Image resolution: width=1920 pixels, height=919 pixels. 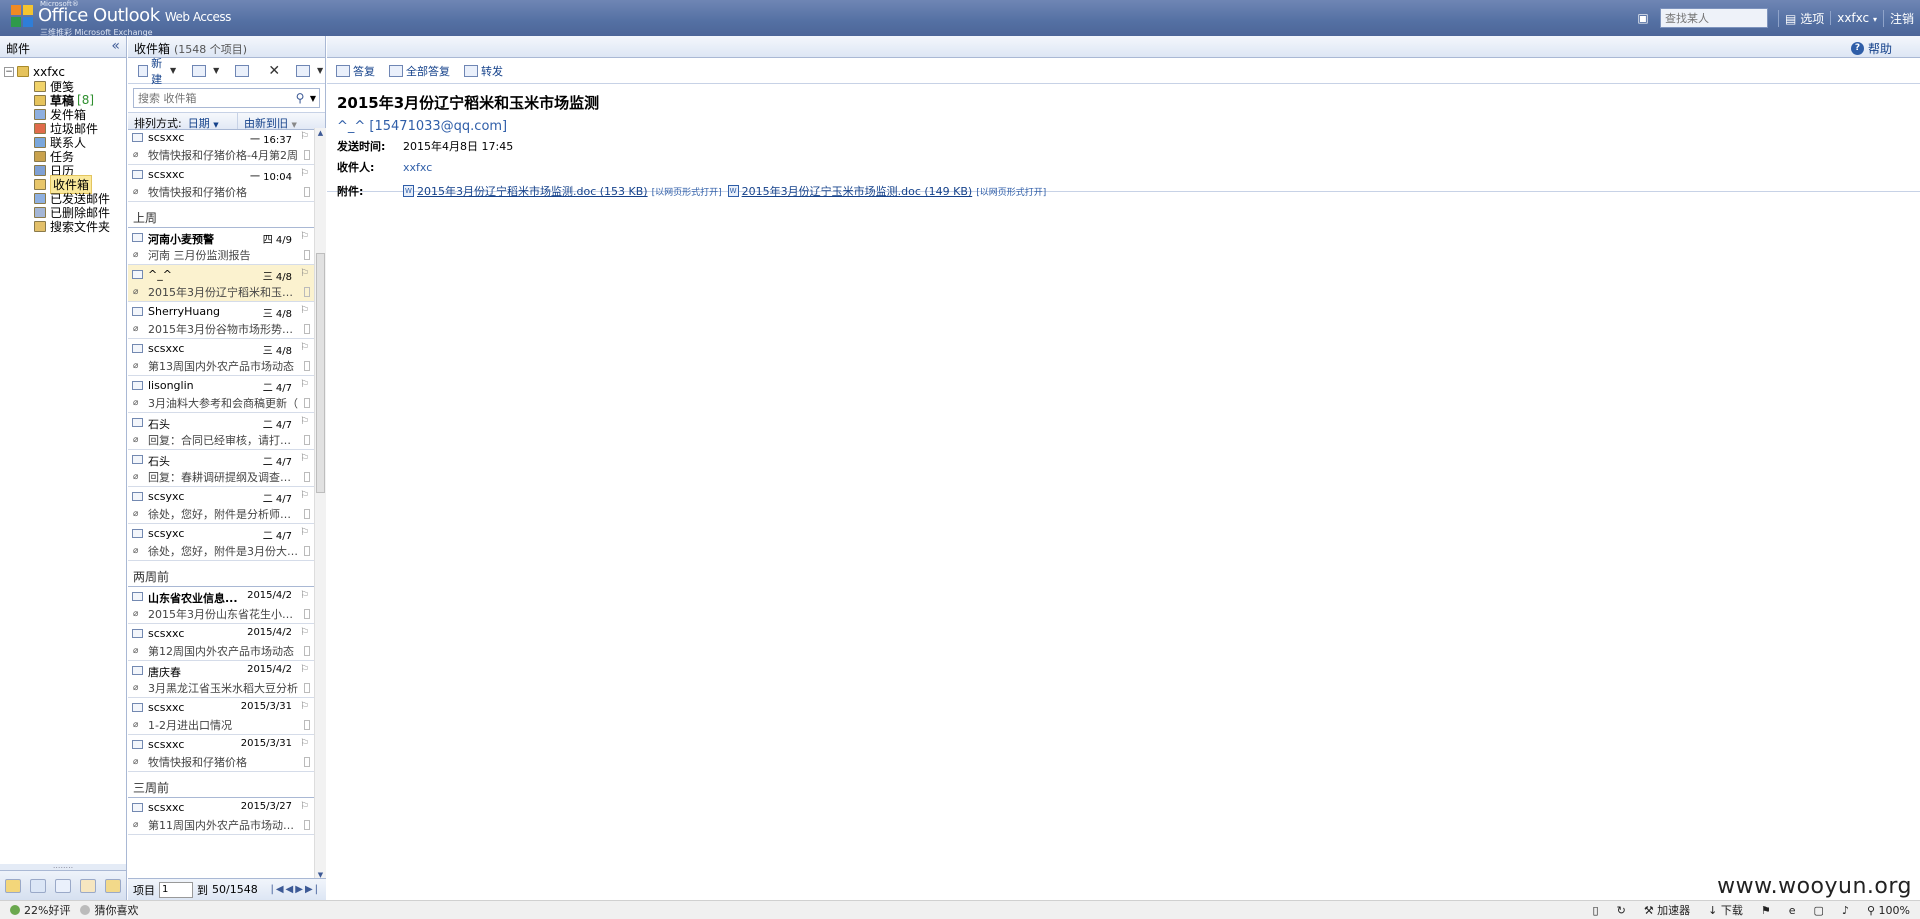 I want to click on sort-order: 由新到旧 ▼, so click(x=270, y=121).